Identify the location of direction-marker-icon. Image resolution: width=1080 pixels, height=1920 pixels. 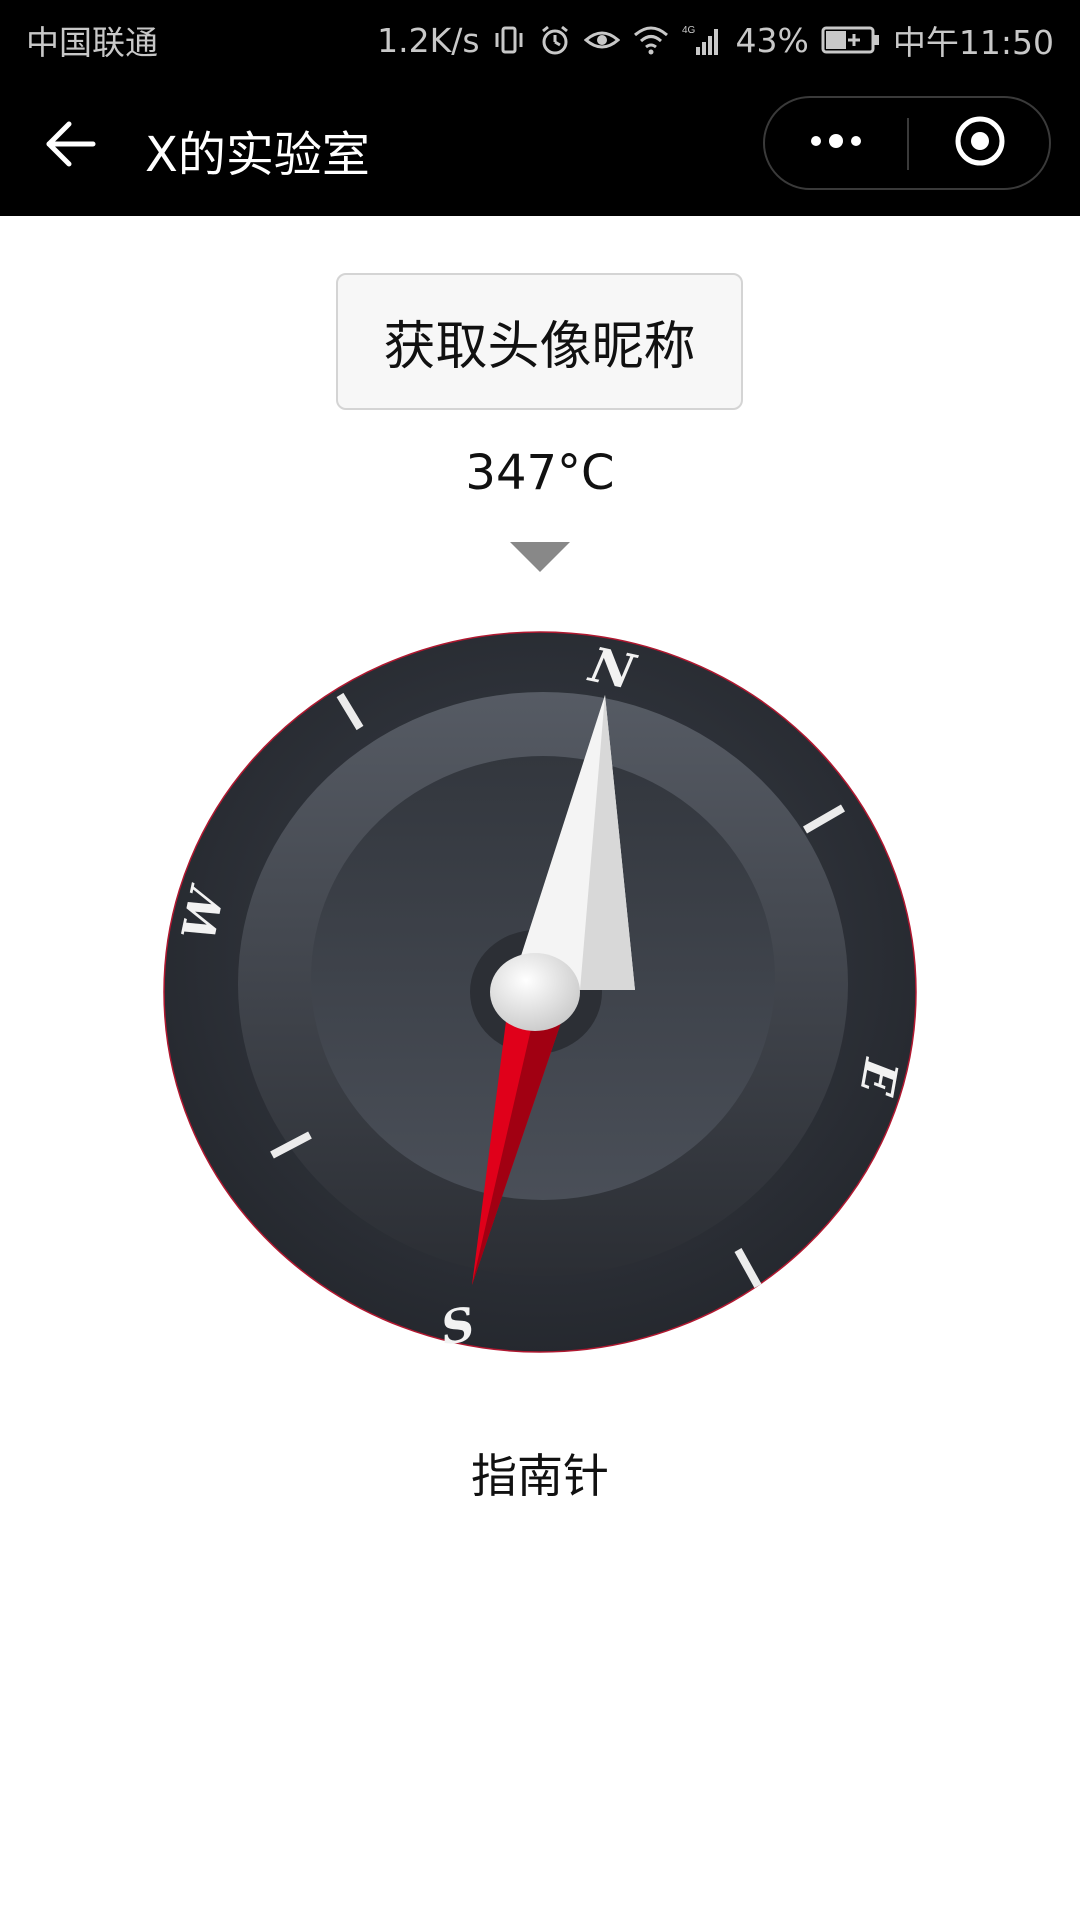
(540, 557).